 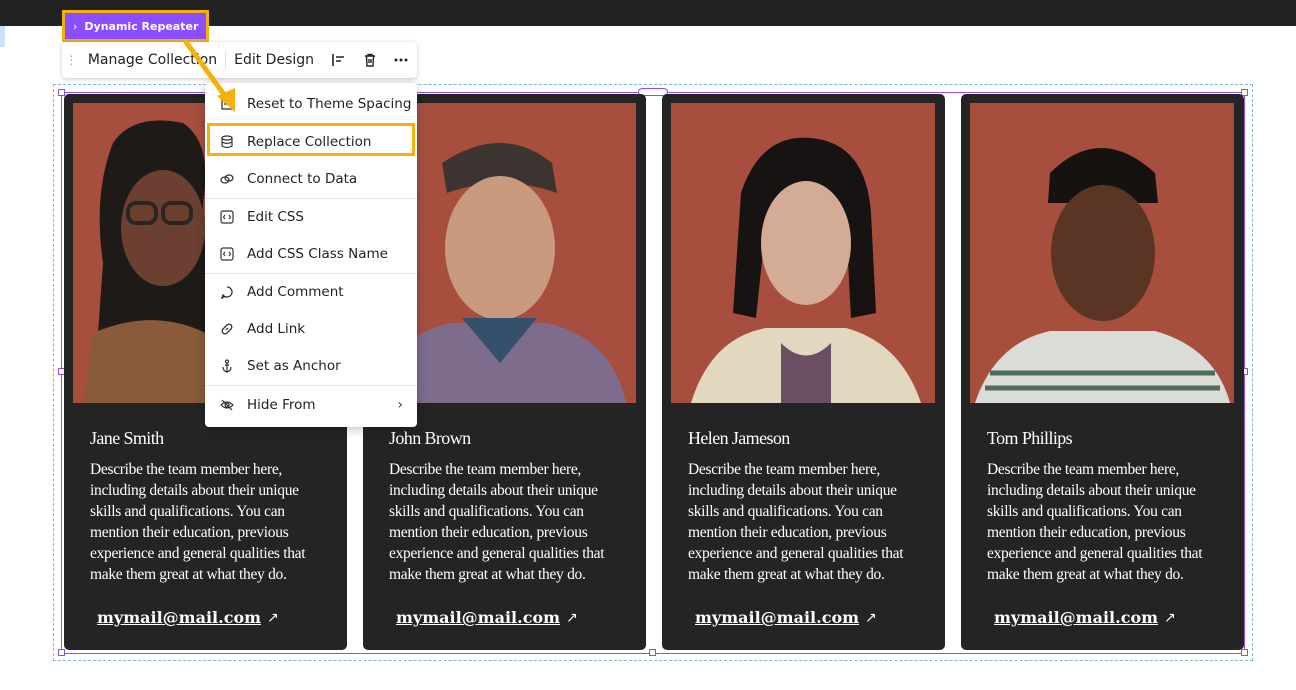 I want to click on menu-item-label: Add Link, so click(x=276, y=328).